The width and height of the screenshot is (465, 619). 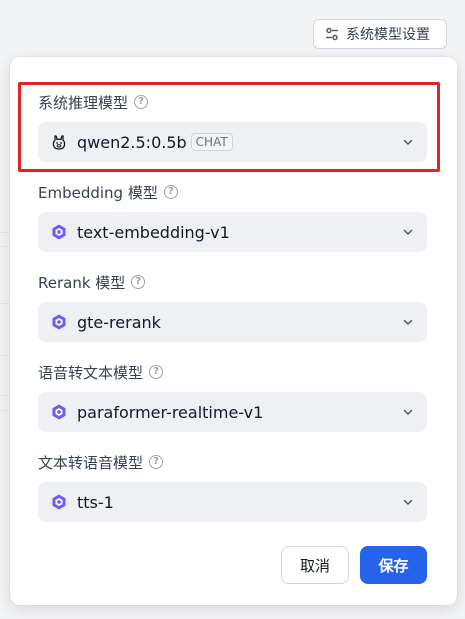 What do you see at coordinates (91, 462) in the screenshot?
I see `field-label: 文本转语音模型` at bounding box center [91, 462].